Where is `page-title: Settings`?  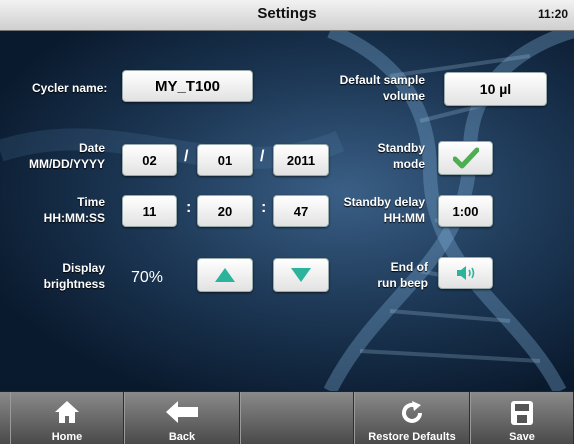 page-title: Settings is located at coordinates (287, 13).